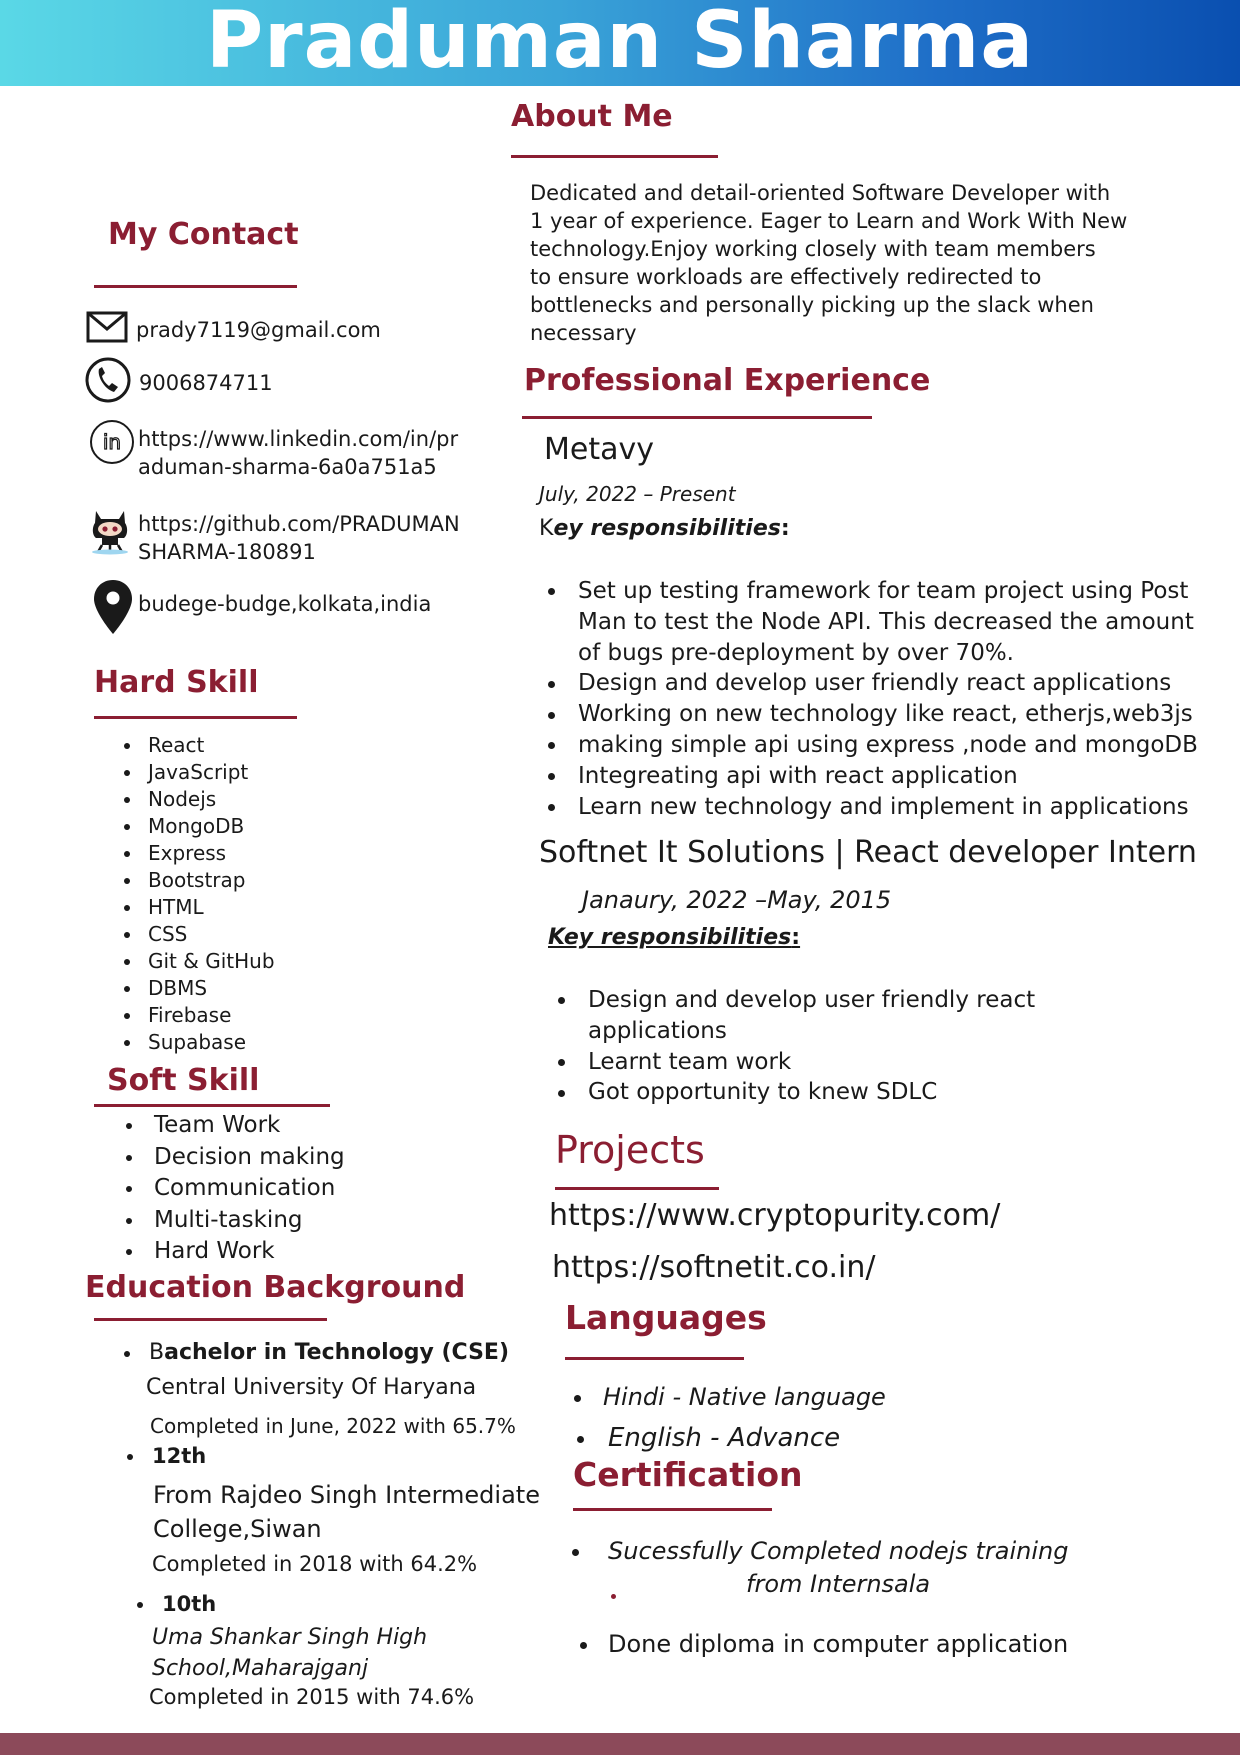 This screenshot has width=1240, height=1755. Describe the element at coordinates (195, 286) in the screenshot. I see `contact-rule` at that location.